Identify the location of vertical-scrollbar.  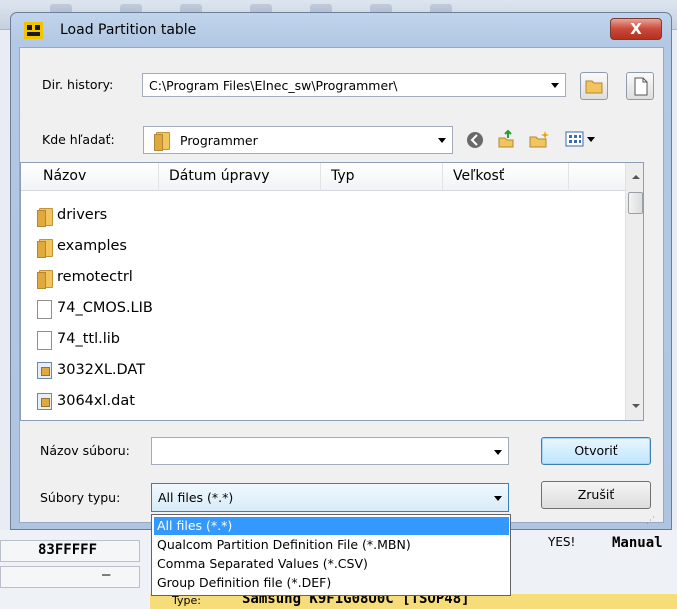
(634, 291).